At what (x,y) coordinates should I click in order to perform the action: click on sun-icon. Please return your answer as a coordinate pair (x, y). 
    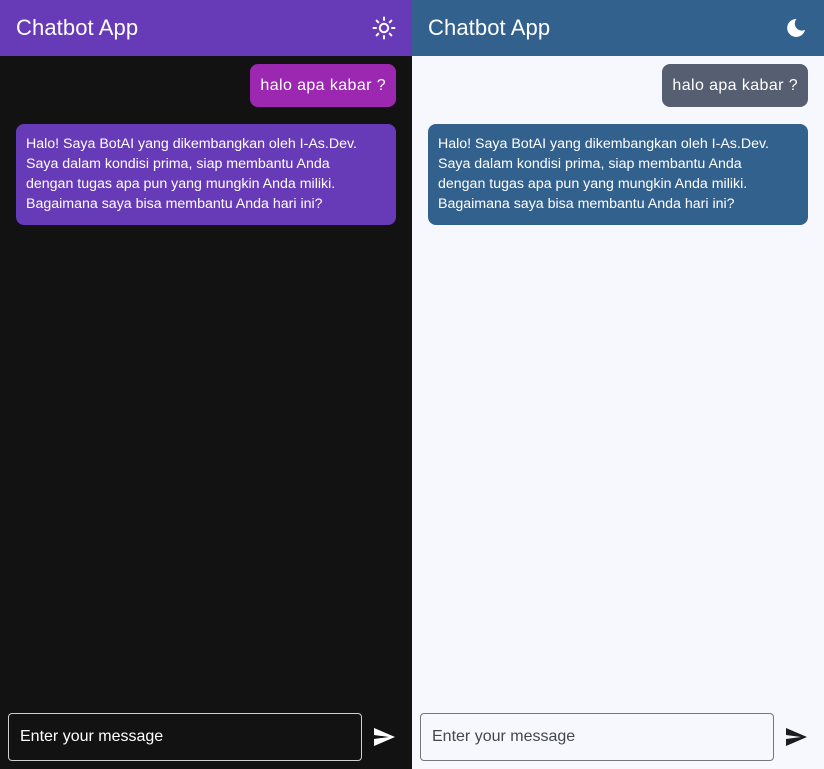
    Looking at the image, I should click on (384, 28).